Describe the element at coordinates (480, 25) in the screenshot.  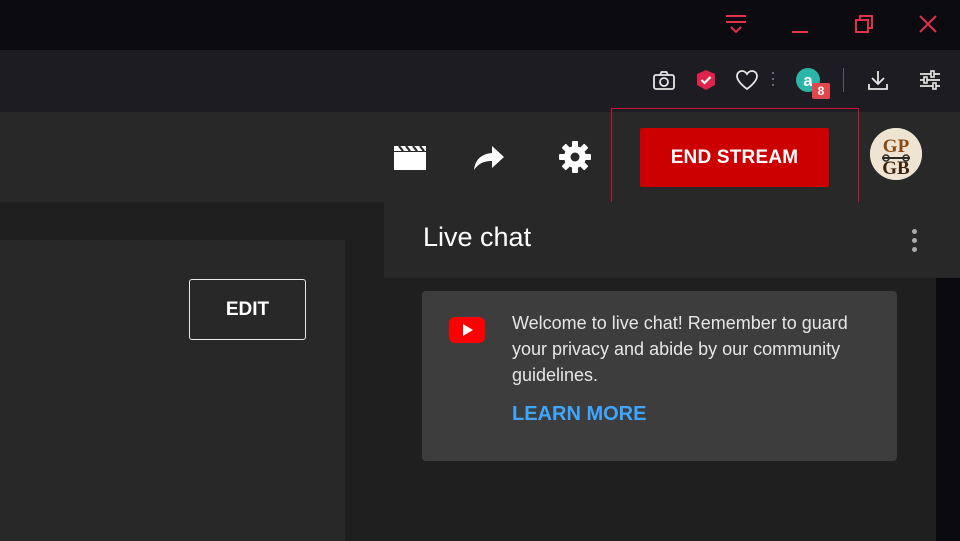
I see `browser-titlebar` at that location.